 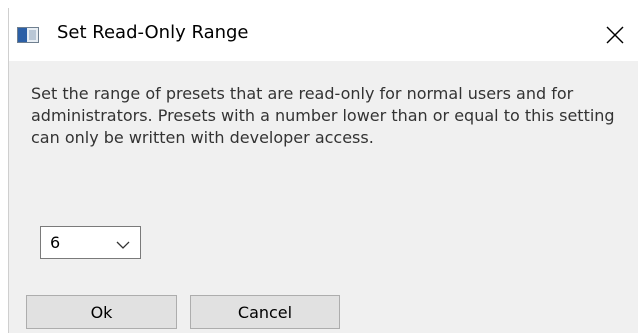 I want to click on window-title: Set Read-Only Range, so click(x=153, y=32).